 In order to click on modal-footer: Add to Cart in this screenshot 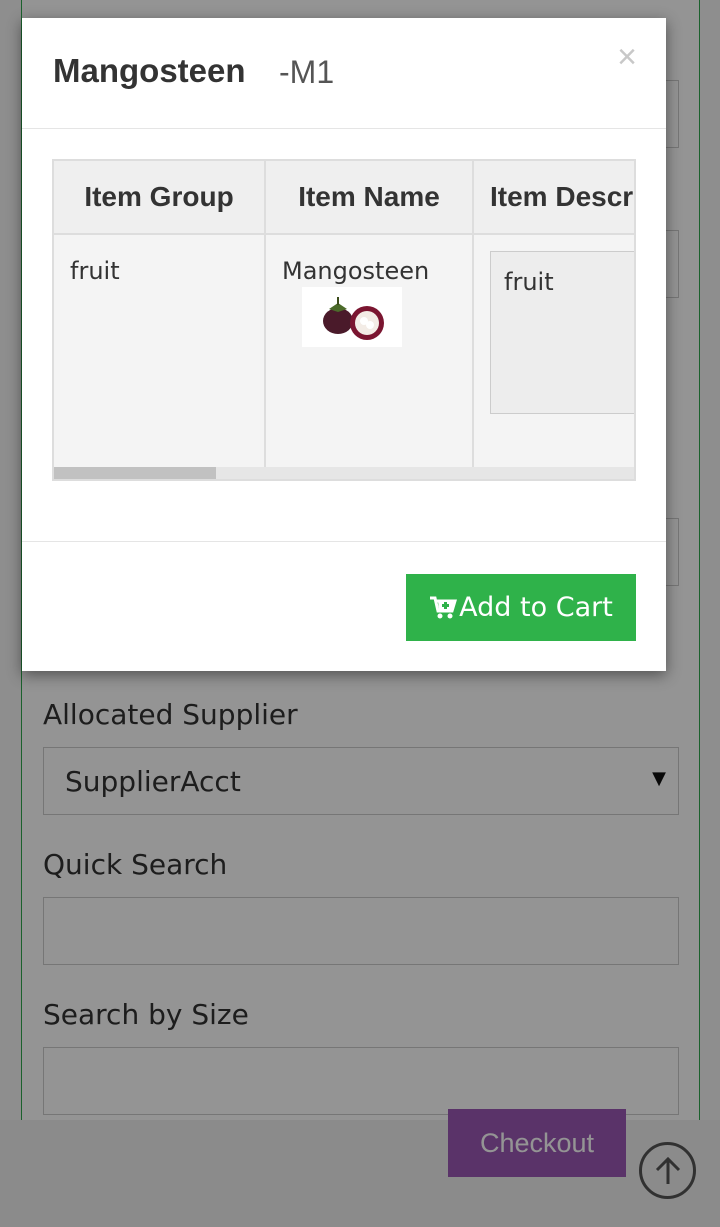, I will do `click(344, 606)`.